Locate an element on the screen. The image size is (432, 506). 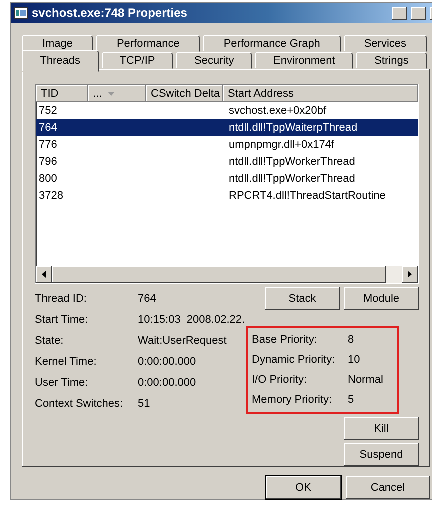
thread-row: 796 ntdll.dll!TppWorkerThread is located at coordinates (227, 161).